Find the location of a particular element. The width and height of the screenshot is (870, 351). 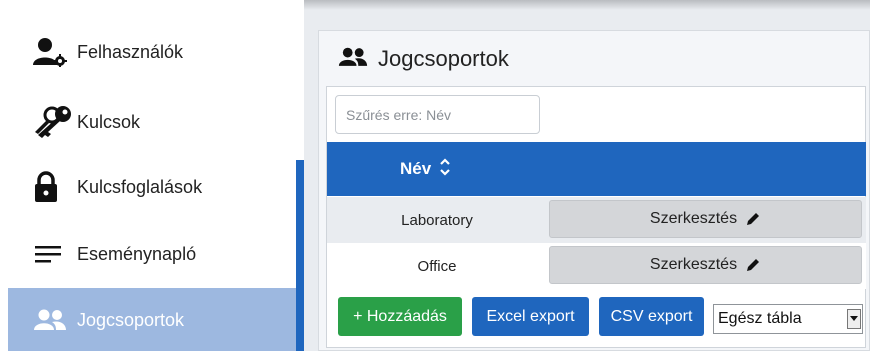

lock-icon is located at coordinates (55, 187).